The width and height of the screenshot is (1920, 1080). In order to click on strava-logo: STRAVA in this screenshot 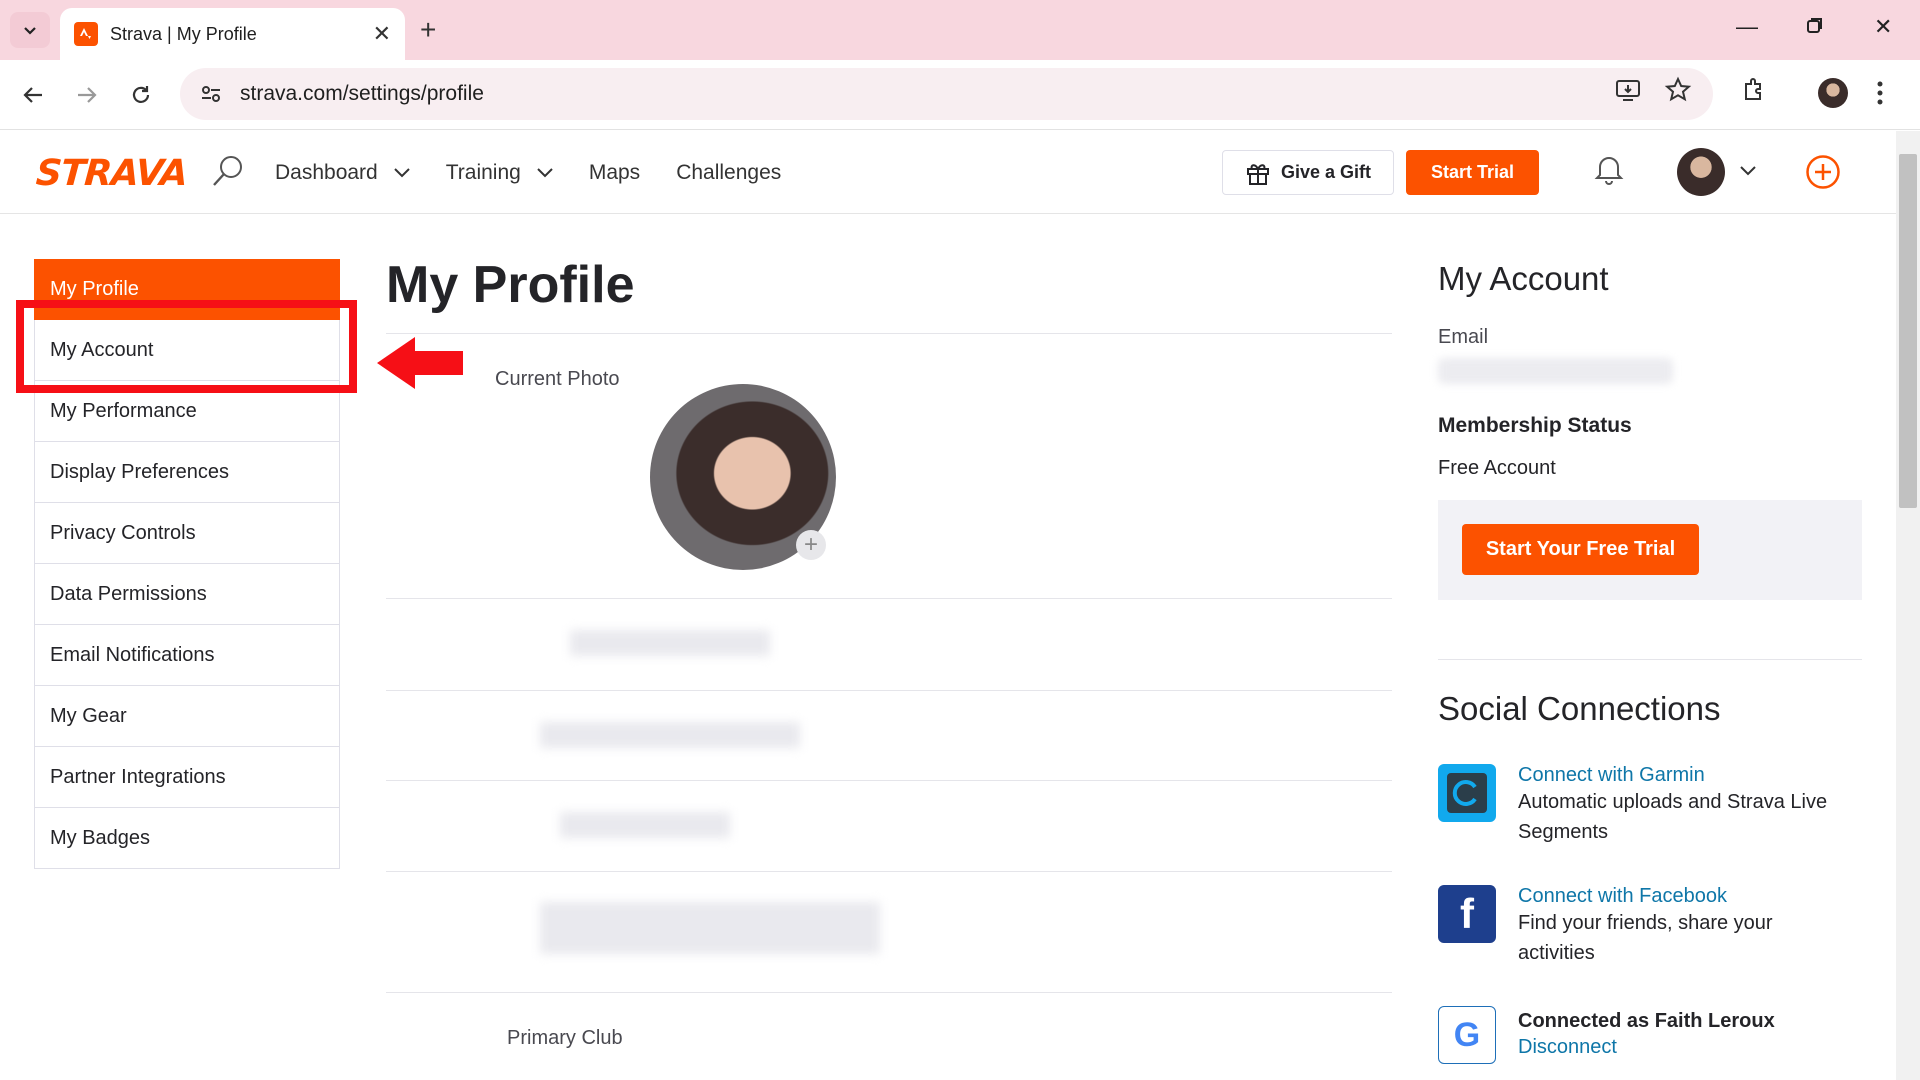, I will do `click(112, 173)`.